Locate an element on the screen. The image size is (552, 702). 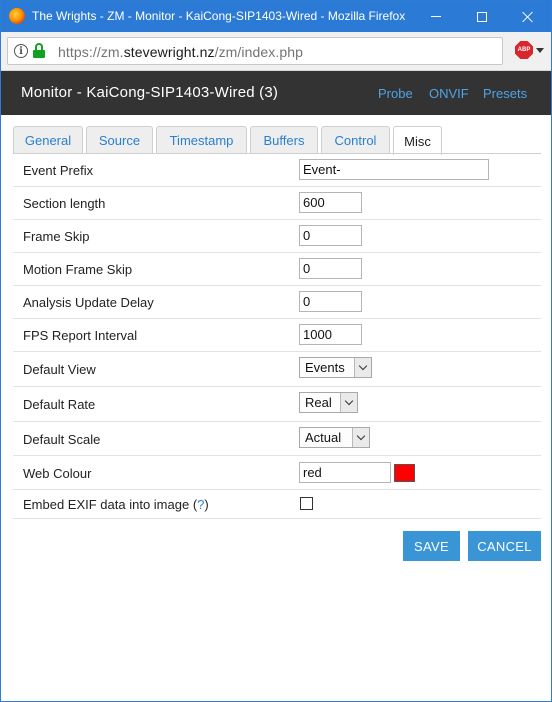
page-title: Monitor - KaiCong-SIP1403-Wired (3) is located at coordinates (150, 92).